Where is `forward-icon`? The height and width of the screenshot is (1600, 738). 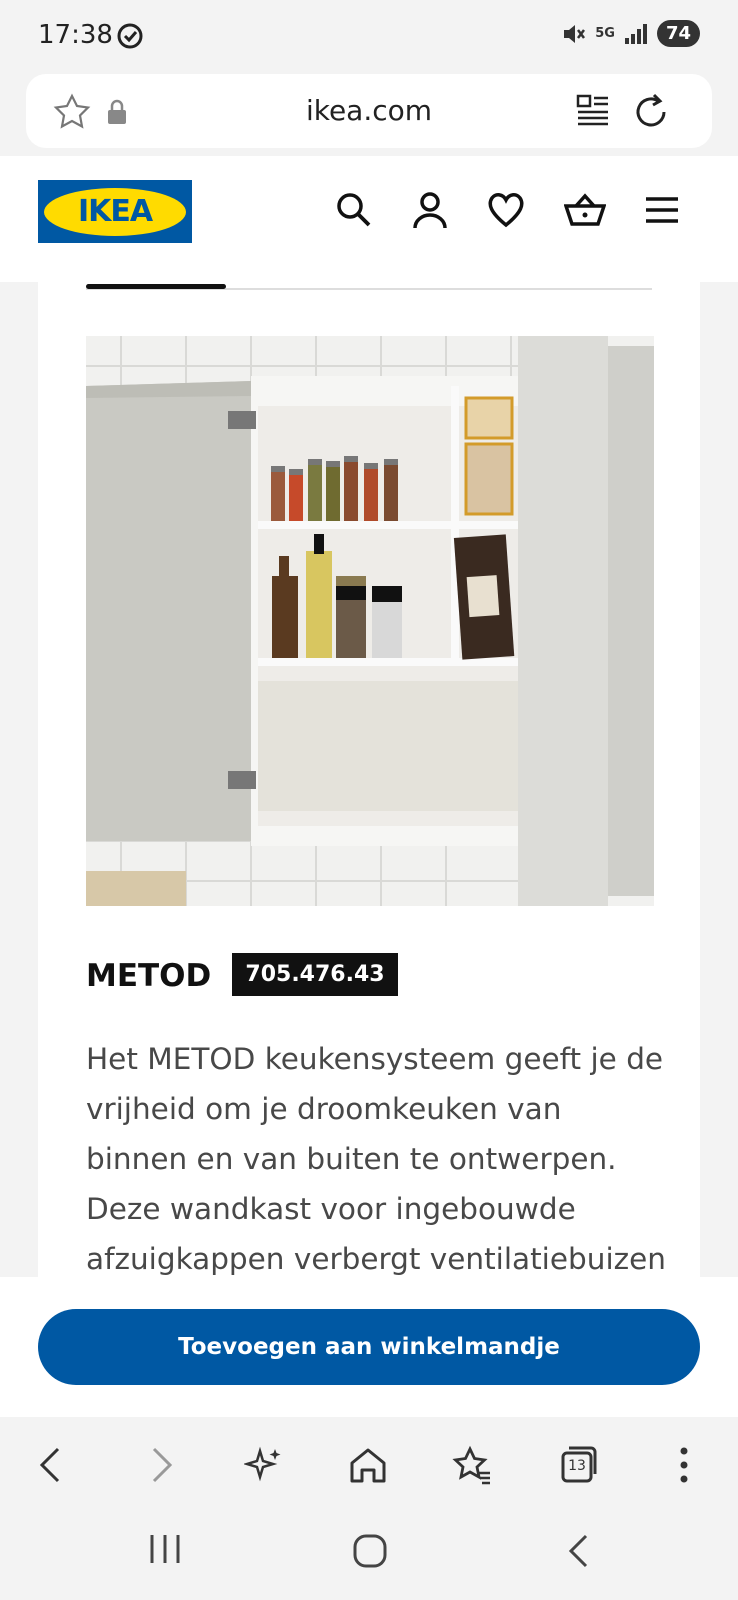 forward-icon is located at coordinates (160, 1465).